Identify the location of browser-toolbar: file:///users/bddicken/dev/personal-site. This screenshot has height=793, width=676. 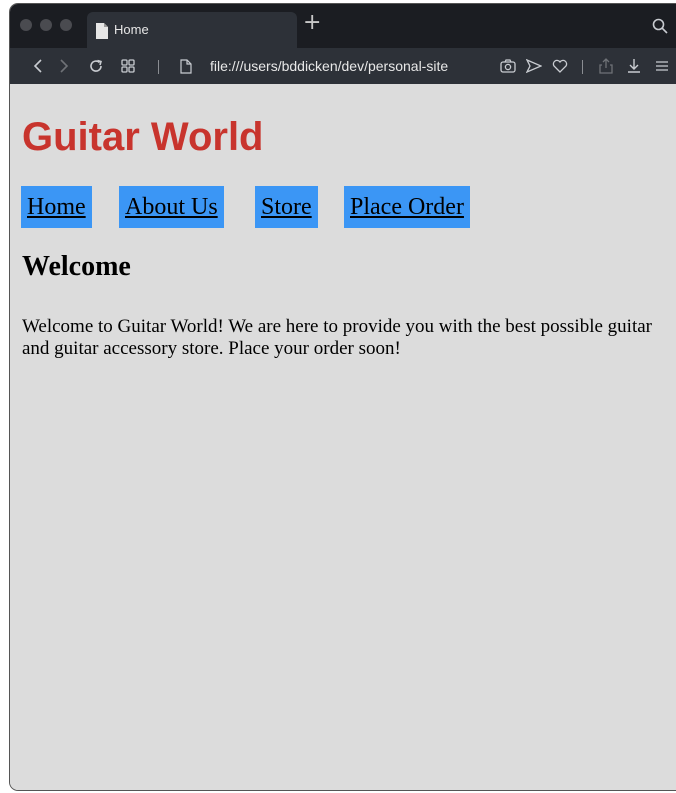
(343, 66).